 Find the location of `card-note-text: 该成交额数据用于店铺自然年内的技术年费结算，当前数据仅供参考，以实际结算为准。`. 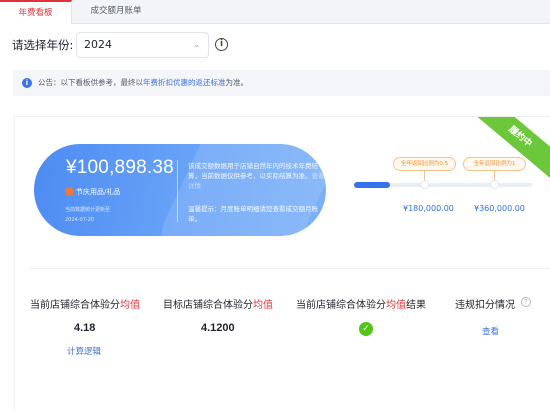

card-note-text: 该成交额数据用于店铺自然年内的技术年费结算，当前数据仅供参考，以实际结算为准。 is located at coordinates (253, 171).